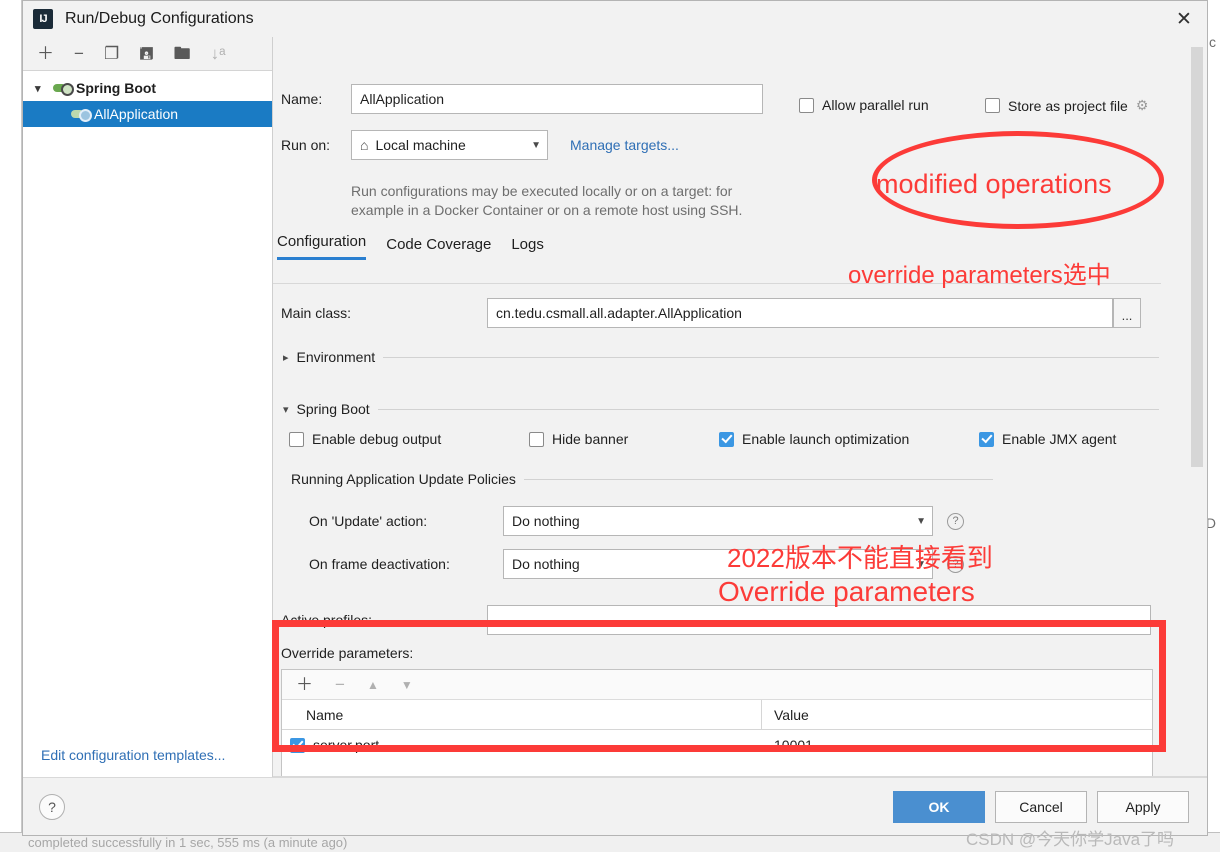  Describe the element at coordinates (377, 439) in the screenshot. I see `enable-debug-output-label: Enable debug output` at that location.